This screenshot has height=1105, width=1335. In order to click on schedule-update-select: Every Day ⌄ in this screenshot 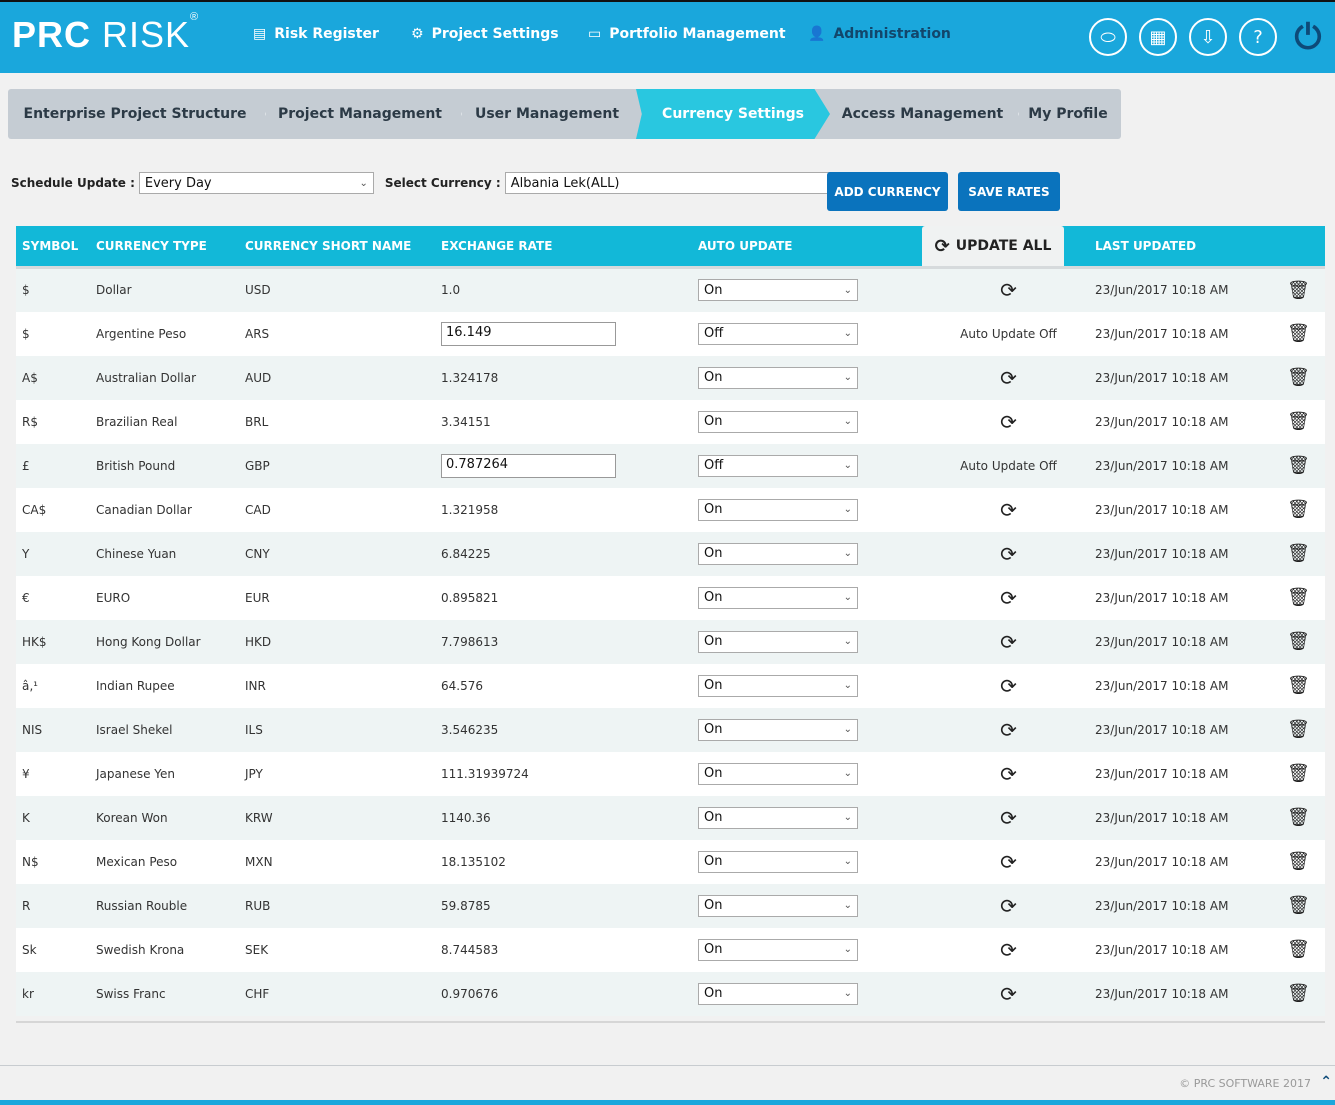, I will do `click(256, 183)`.